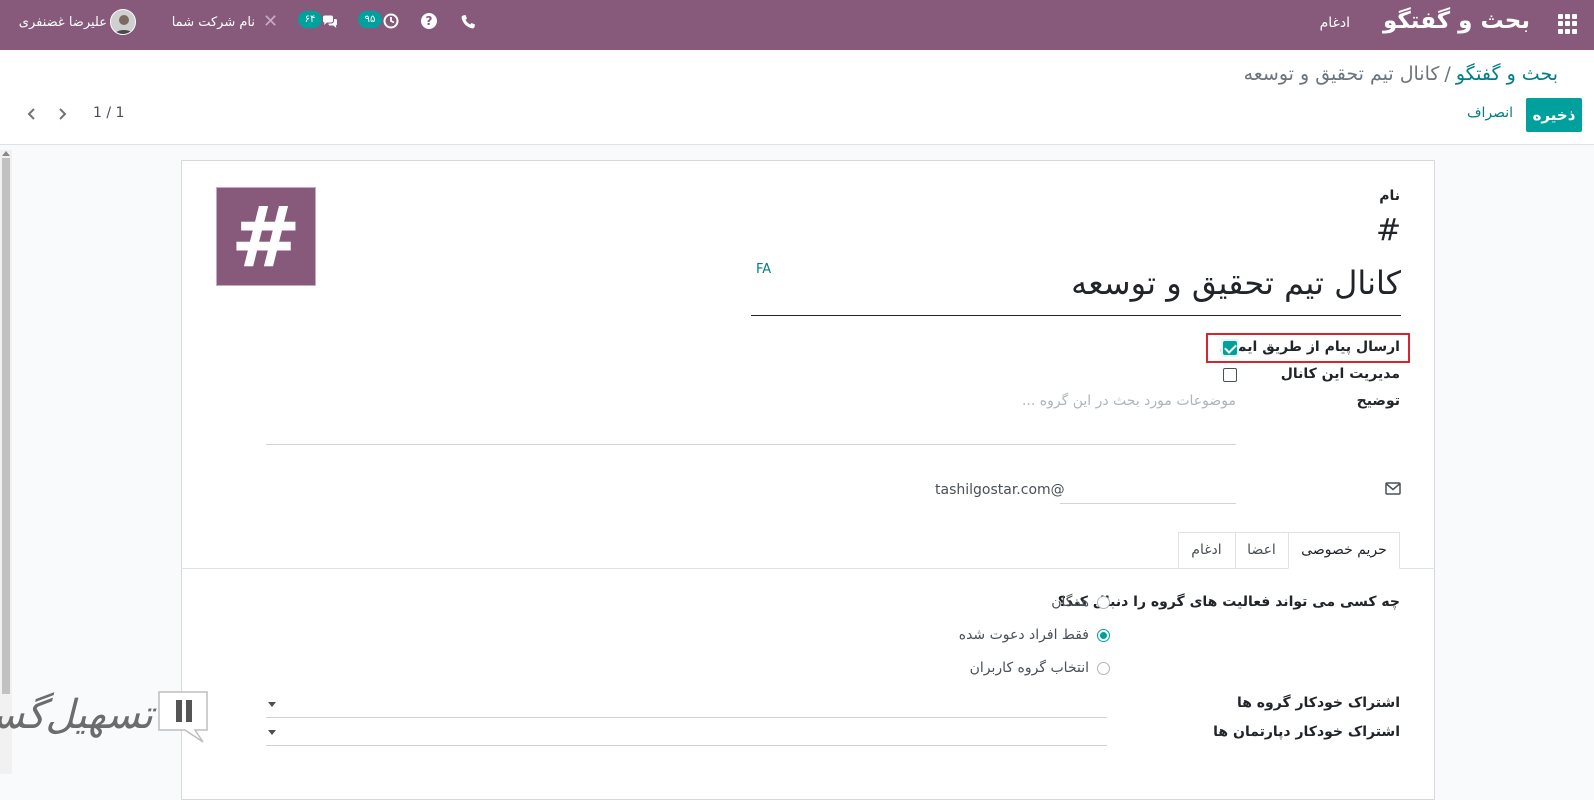 This screenshot has width=1594, height=800. Describe the element at coordinates (1261, 550) in the screenshot. I see `tab-members: اعضا` at that location.